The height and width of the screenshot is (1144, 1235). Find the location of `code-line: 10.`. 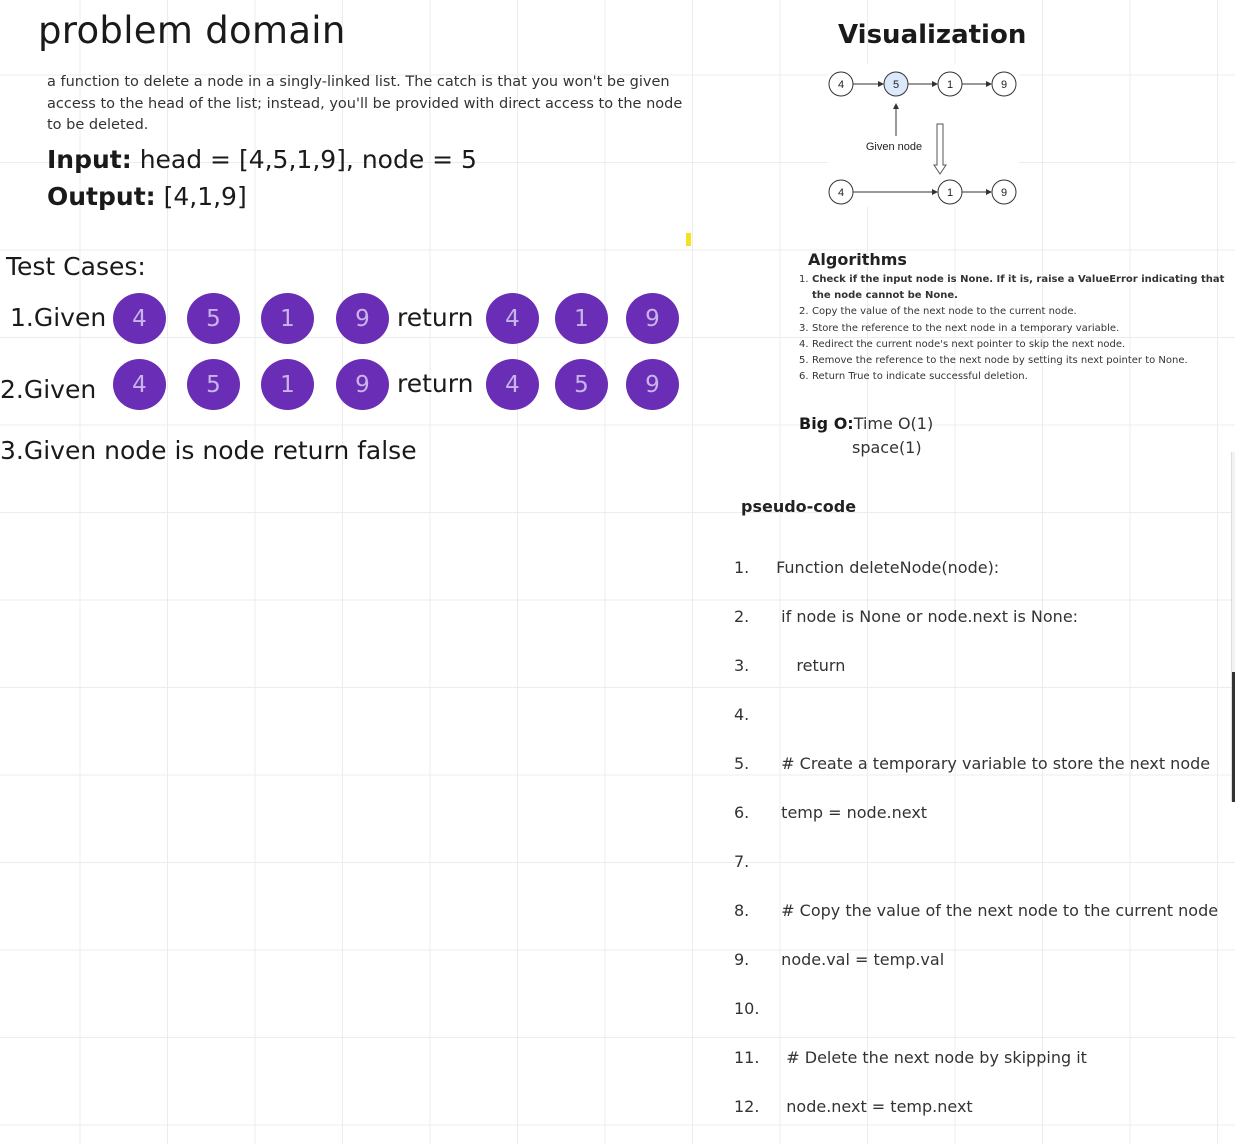

code-line: 10. is located at coordinates (976, 1009).